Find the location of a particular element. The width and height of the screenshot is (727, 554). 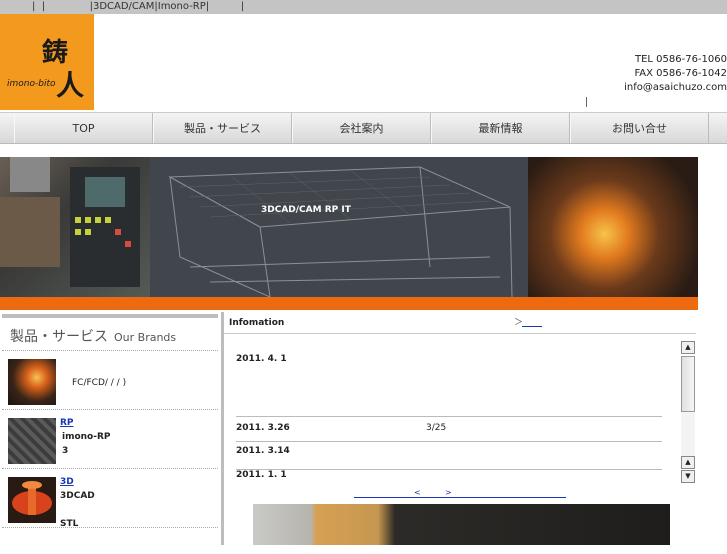

news-date: 2011. 3.14 is located at coordinates (263, 451).